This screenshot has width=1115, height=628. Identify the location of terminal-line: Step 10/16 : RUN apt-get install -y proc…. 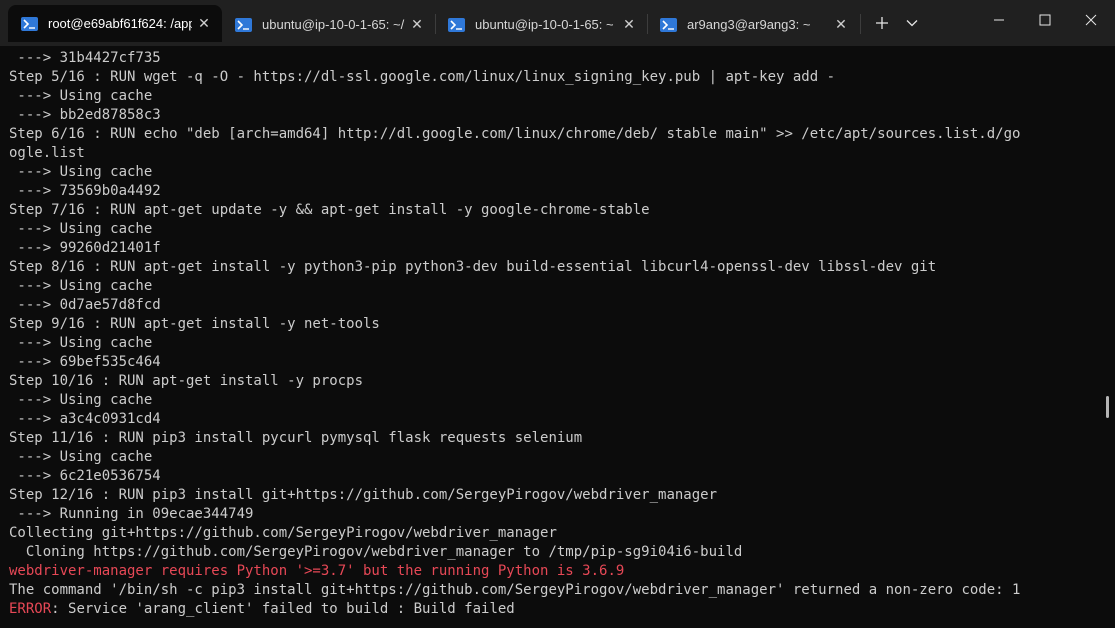
(186, 381).